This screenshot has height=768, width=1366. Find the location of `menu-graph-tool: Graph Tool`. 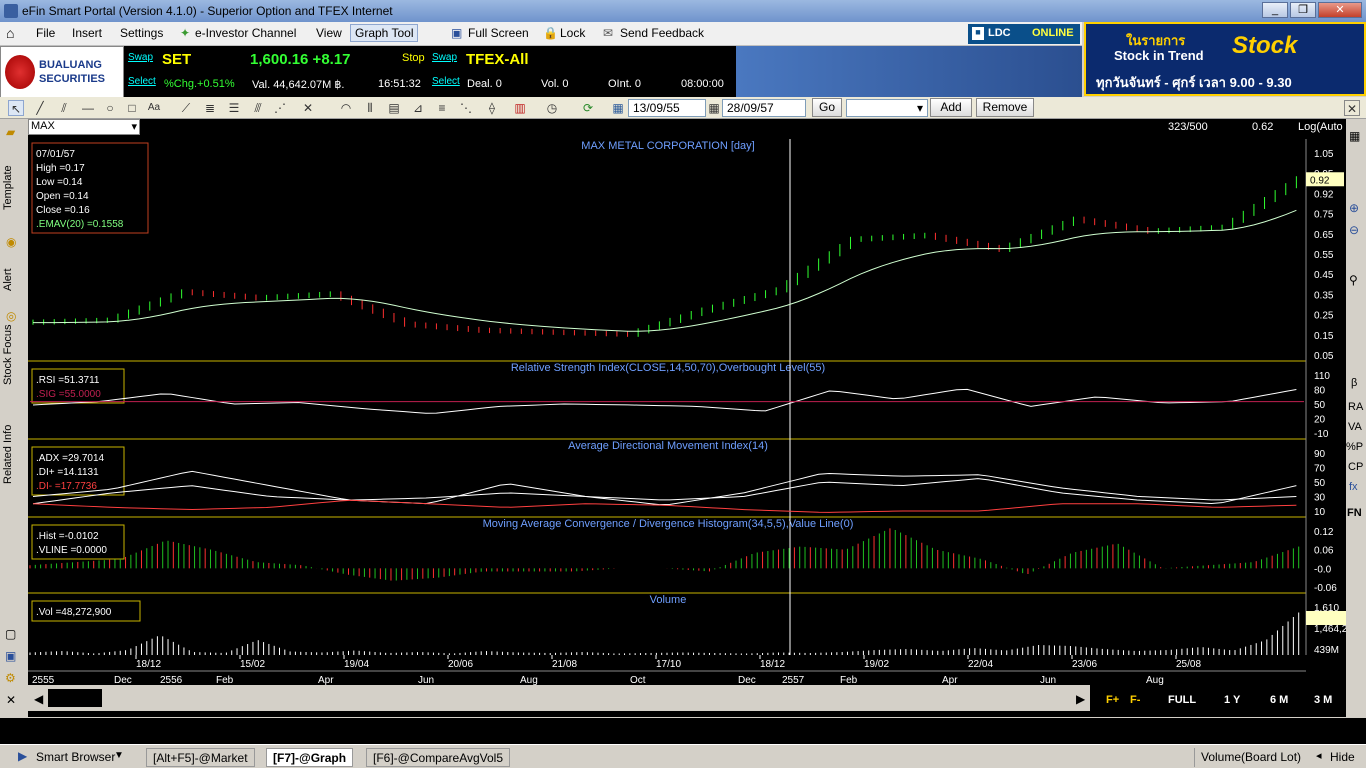

menu-graph-tool: Graph Tool is located at coordinates (384, 33).